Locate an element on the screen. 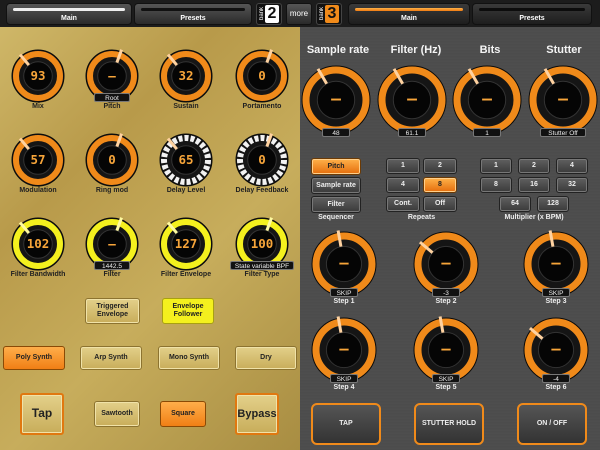 This screenshot has width=600, height=450. envelope-follower-button: Envelope Follower is located at coordinates (188, 311).